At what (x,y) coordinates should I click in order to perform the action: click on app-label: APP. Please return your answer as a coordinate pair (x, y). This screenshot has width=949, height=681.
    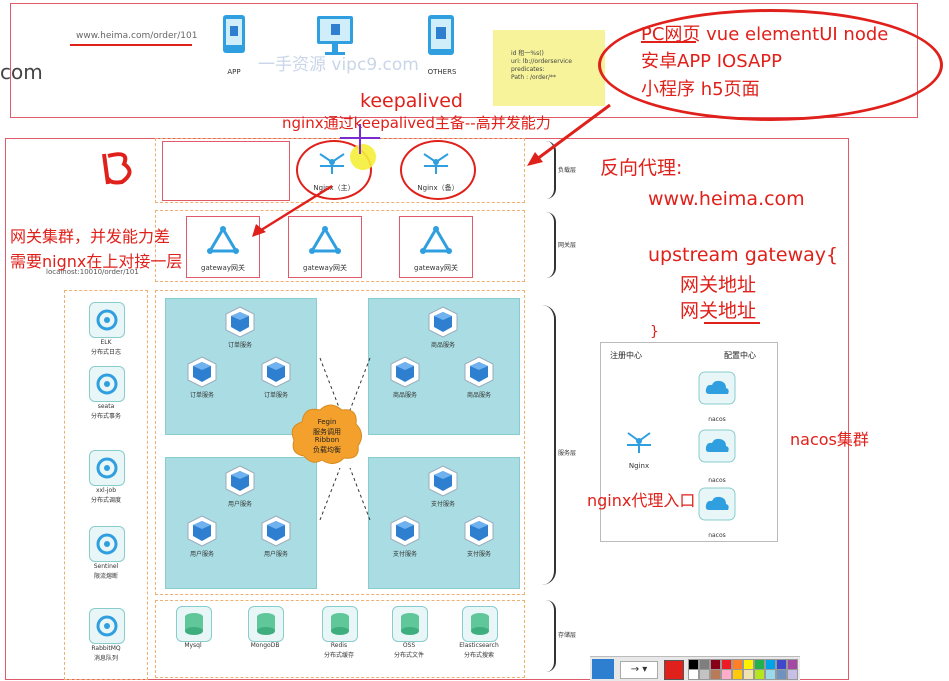
    Looking at the image, I should click on (234, 72).